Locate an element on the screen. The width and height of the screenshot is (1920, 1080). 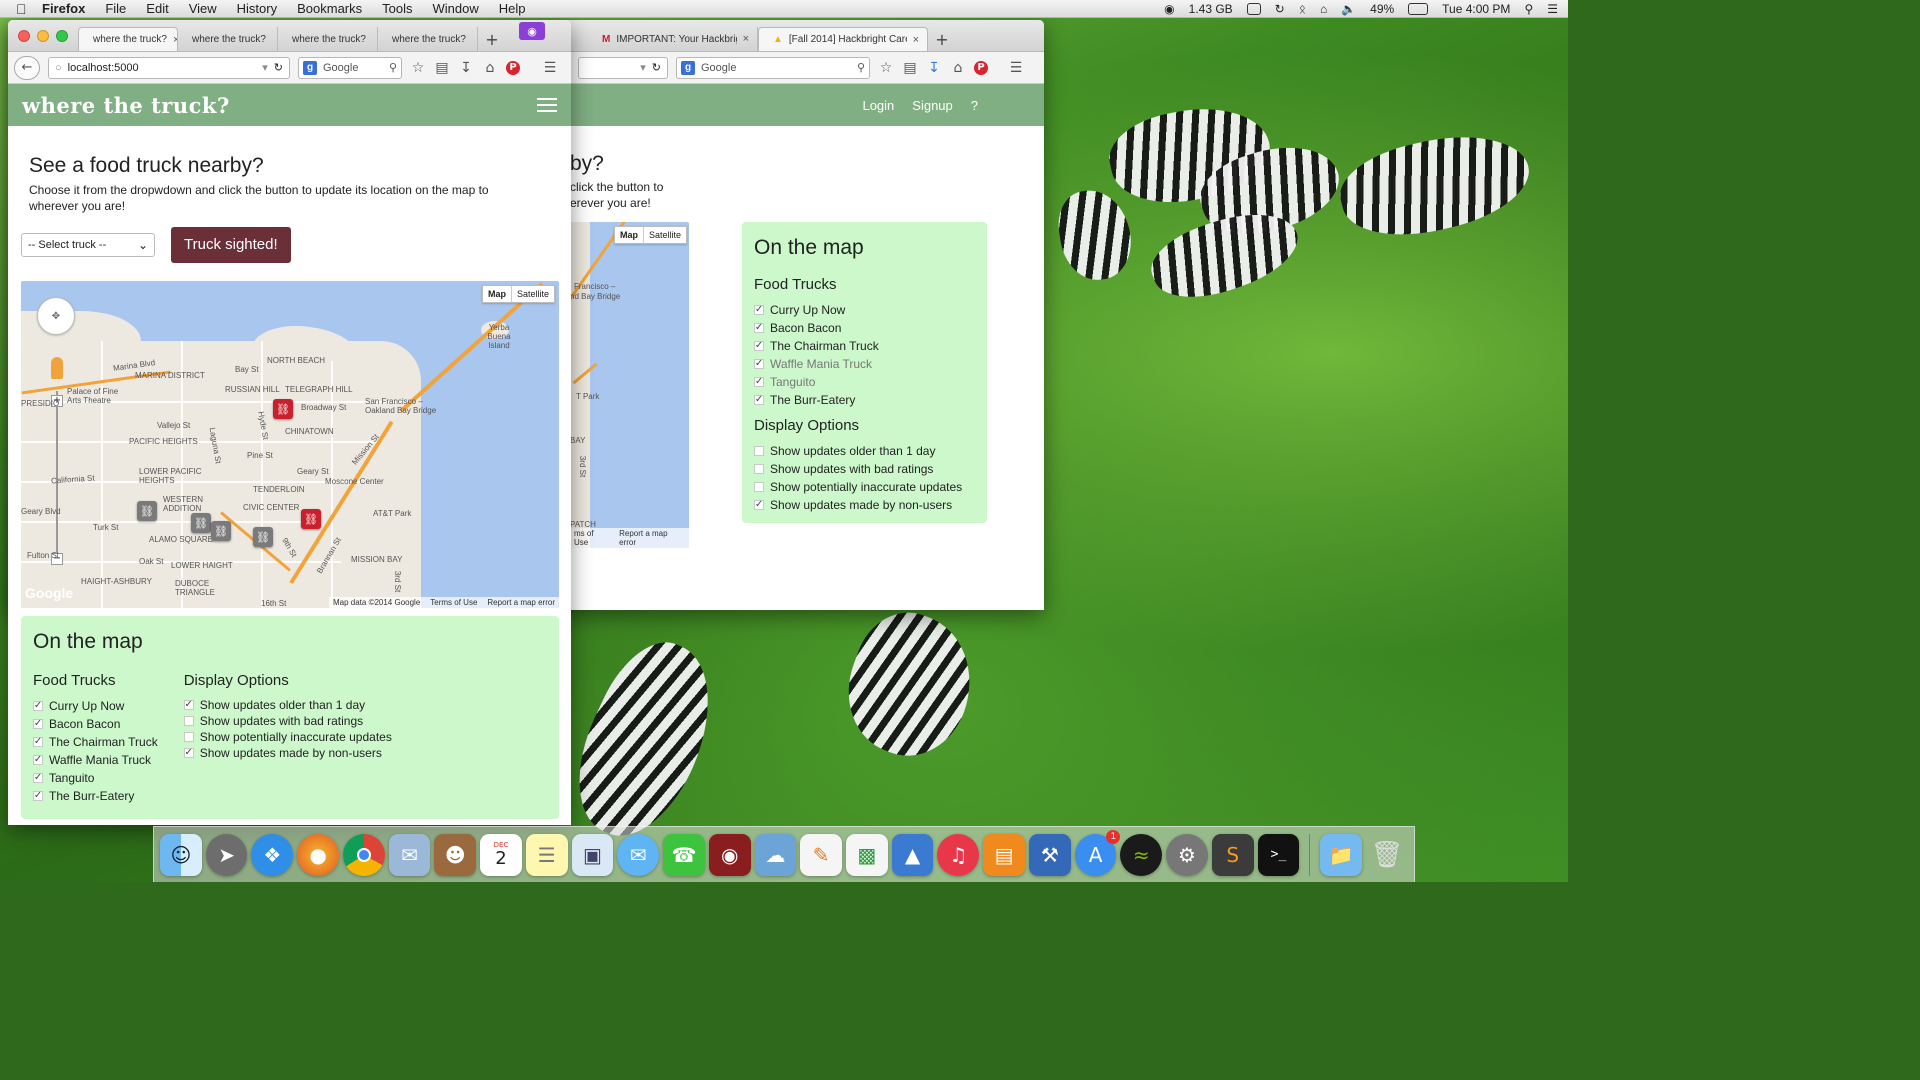
wifi-icon: ⌂ is located at coordinates (1323, 9).